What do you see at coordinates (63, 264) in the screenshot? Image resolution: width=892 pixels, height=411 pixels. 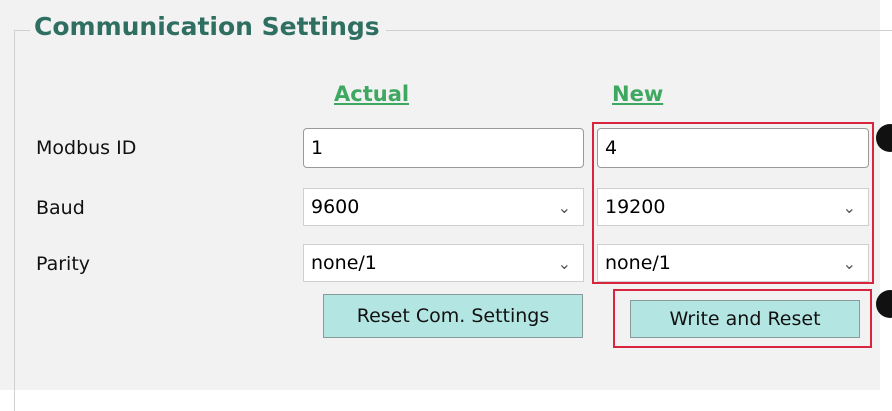 I see `parity-label: Parity` at bounding box center [63, 264].